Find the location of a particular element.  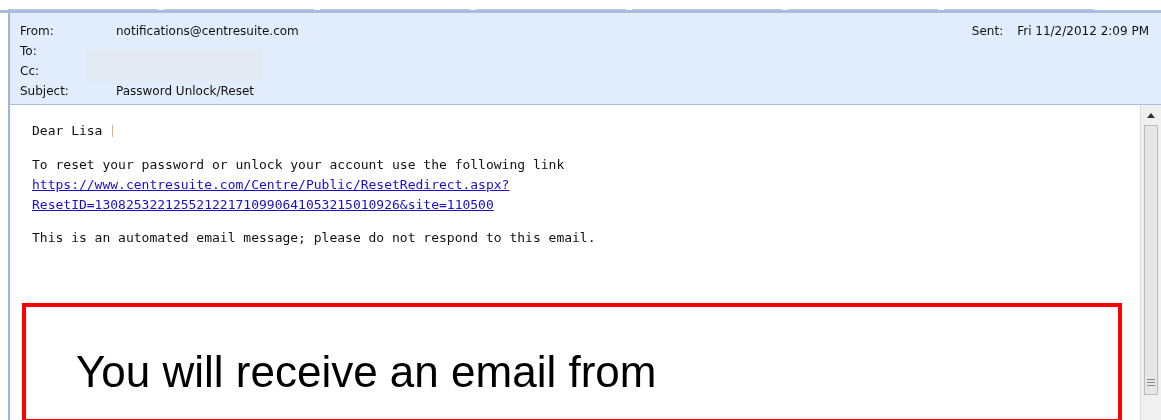

text-cursor is located at coordinates (113, 131).